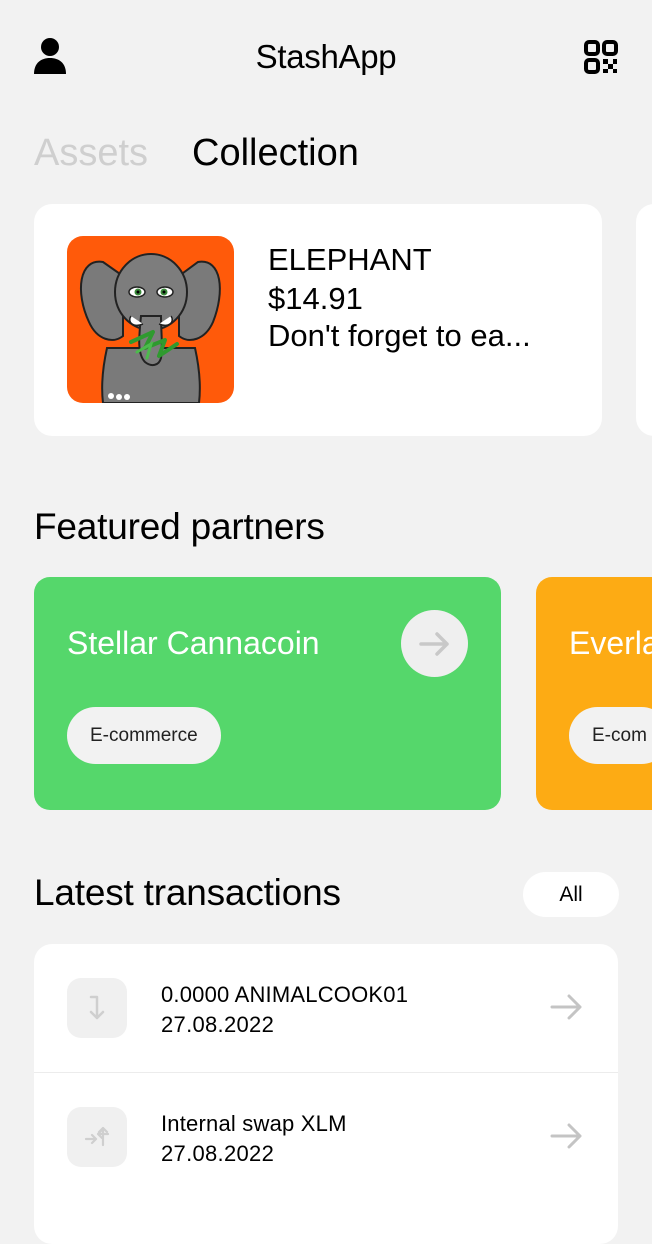 The width and height of the screenshot is (652, 1244). What do you see at coordinates (350, 259) in the screenshot?
I see `nft-name: ELEPHANT` at bounding box center [350, 259].